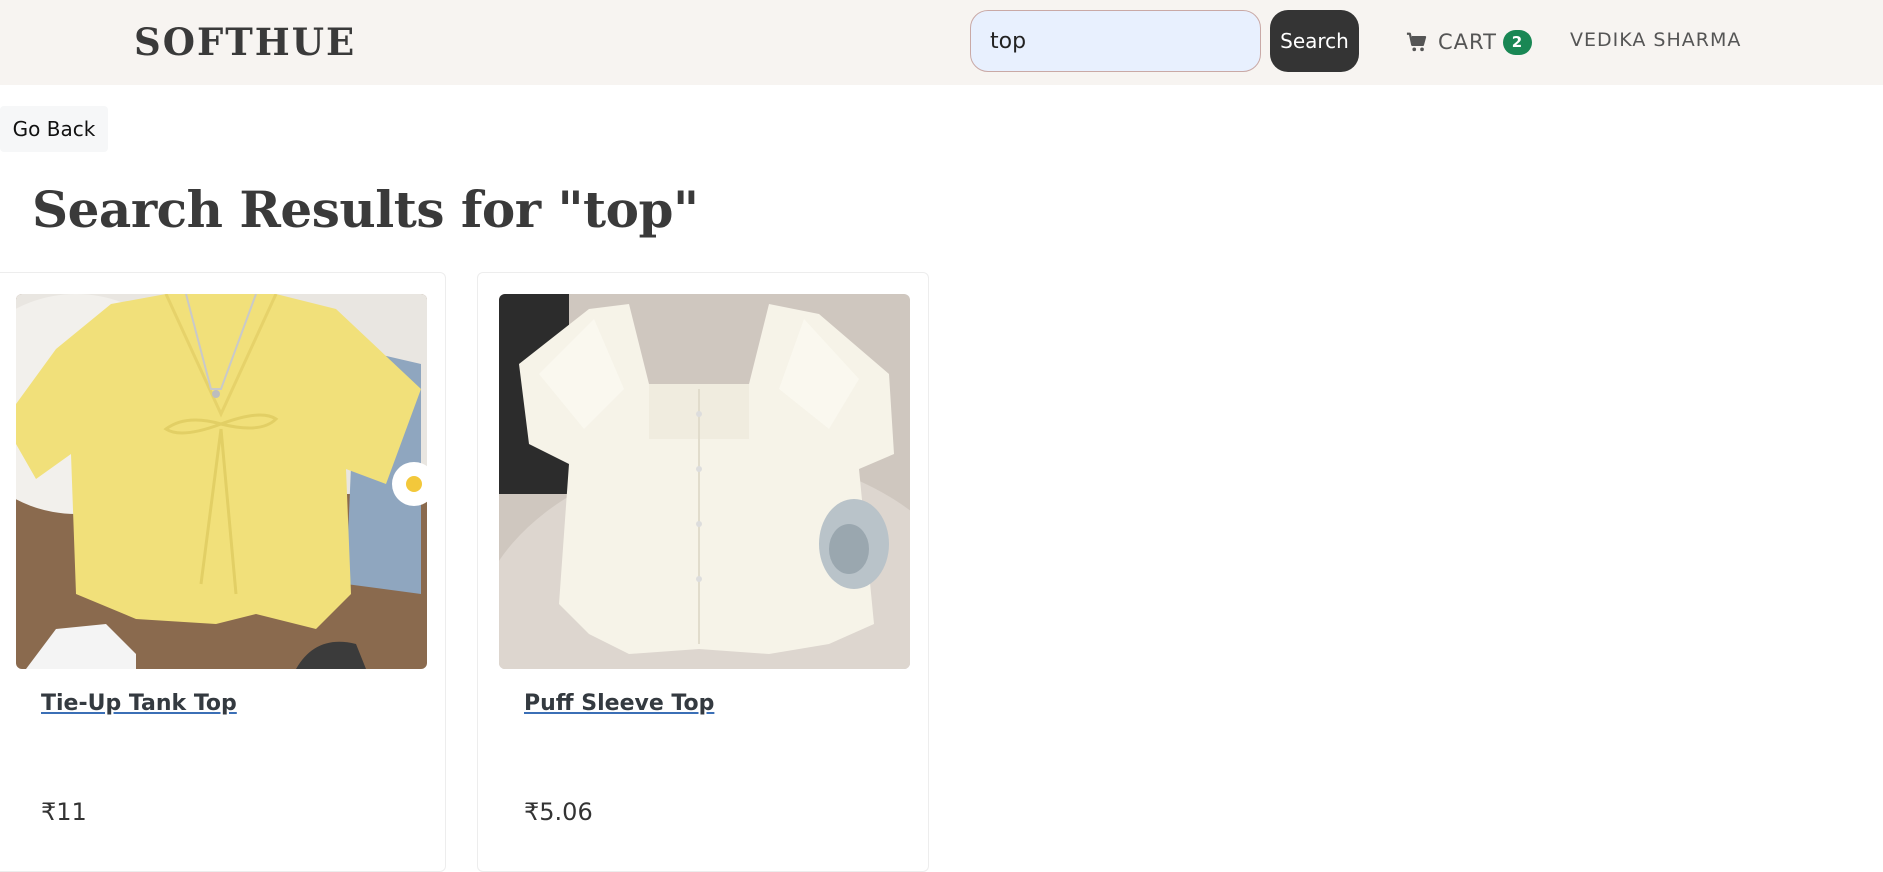 The height and width of the screenshot is (872, 1883). I want to click on page-title: Search Results for "top", so click(365, 209).